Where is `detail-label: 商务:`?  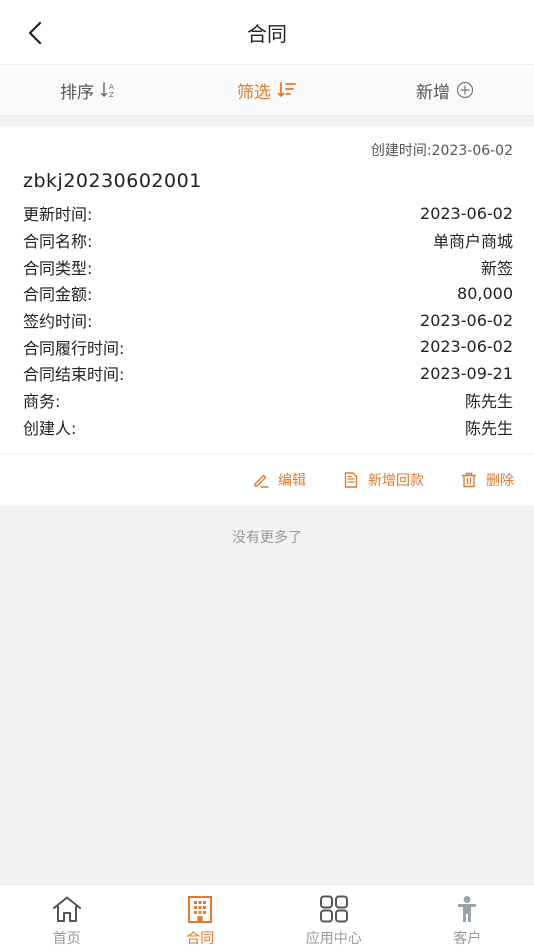 detail-label: 商务: is located at coordinates (42, 402).